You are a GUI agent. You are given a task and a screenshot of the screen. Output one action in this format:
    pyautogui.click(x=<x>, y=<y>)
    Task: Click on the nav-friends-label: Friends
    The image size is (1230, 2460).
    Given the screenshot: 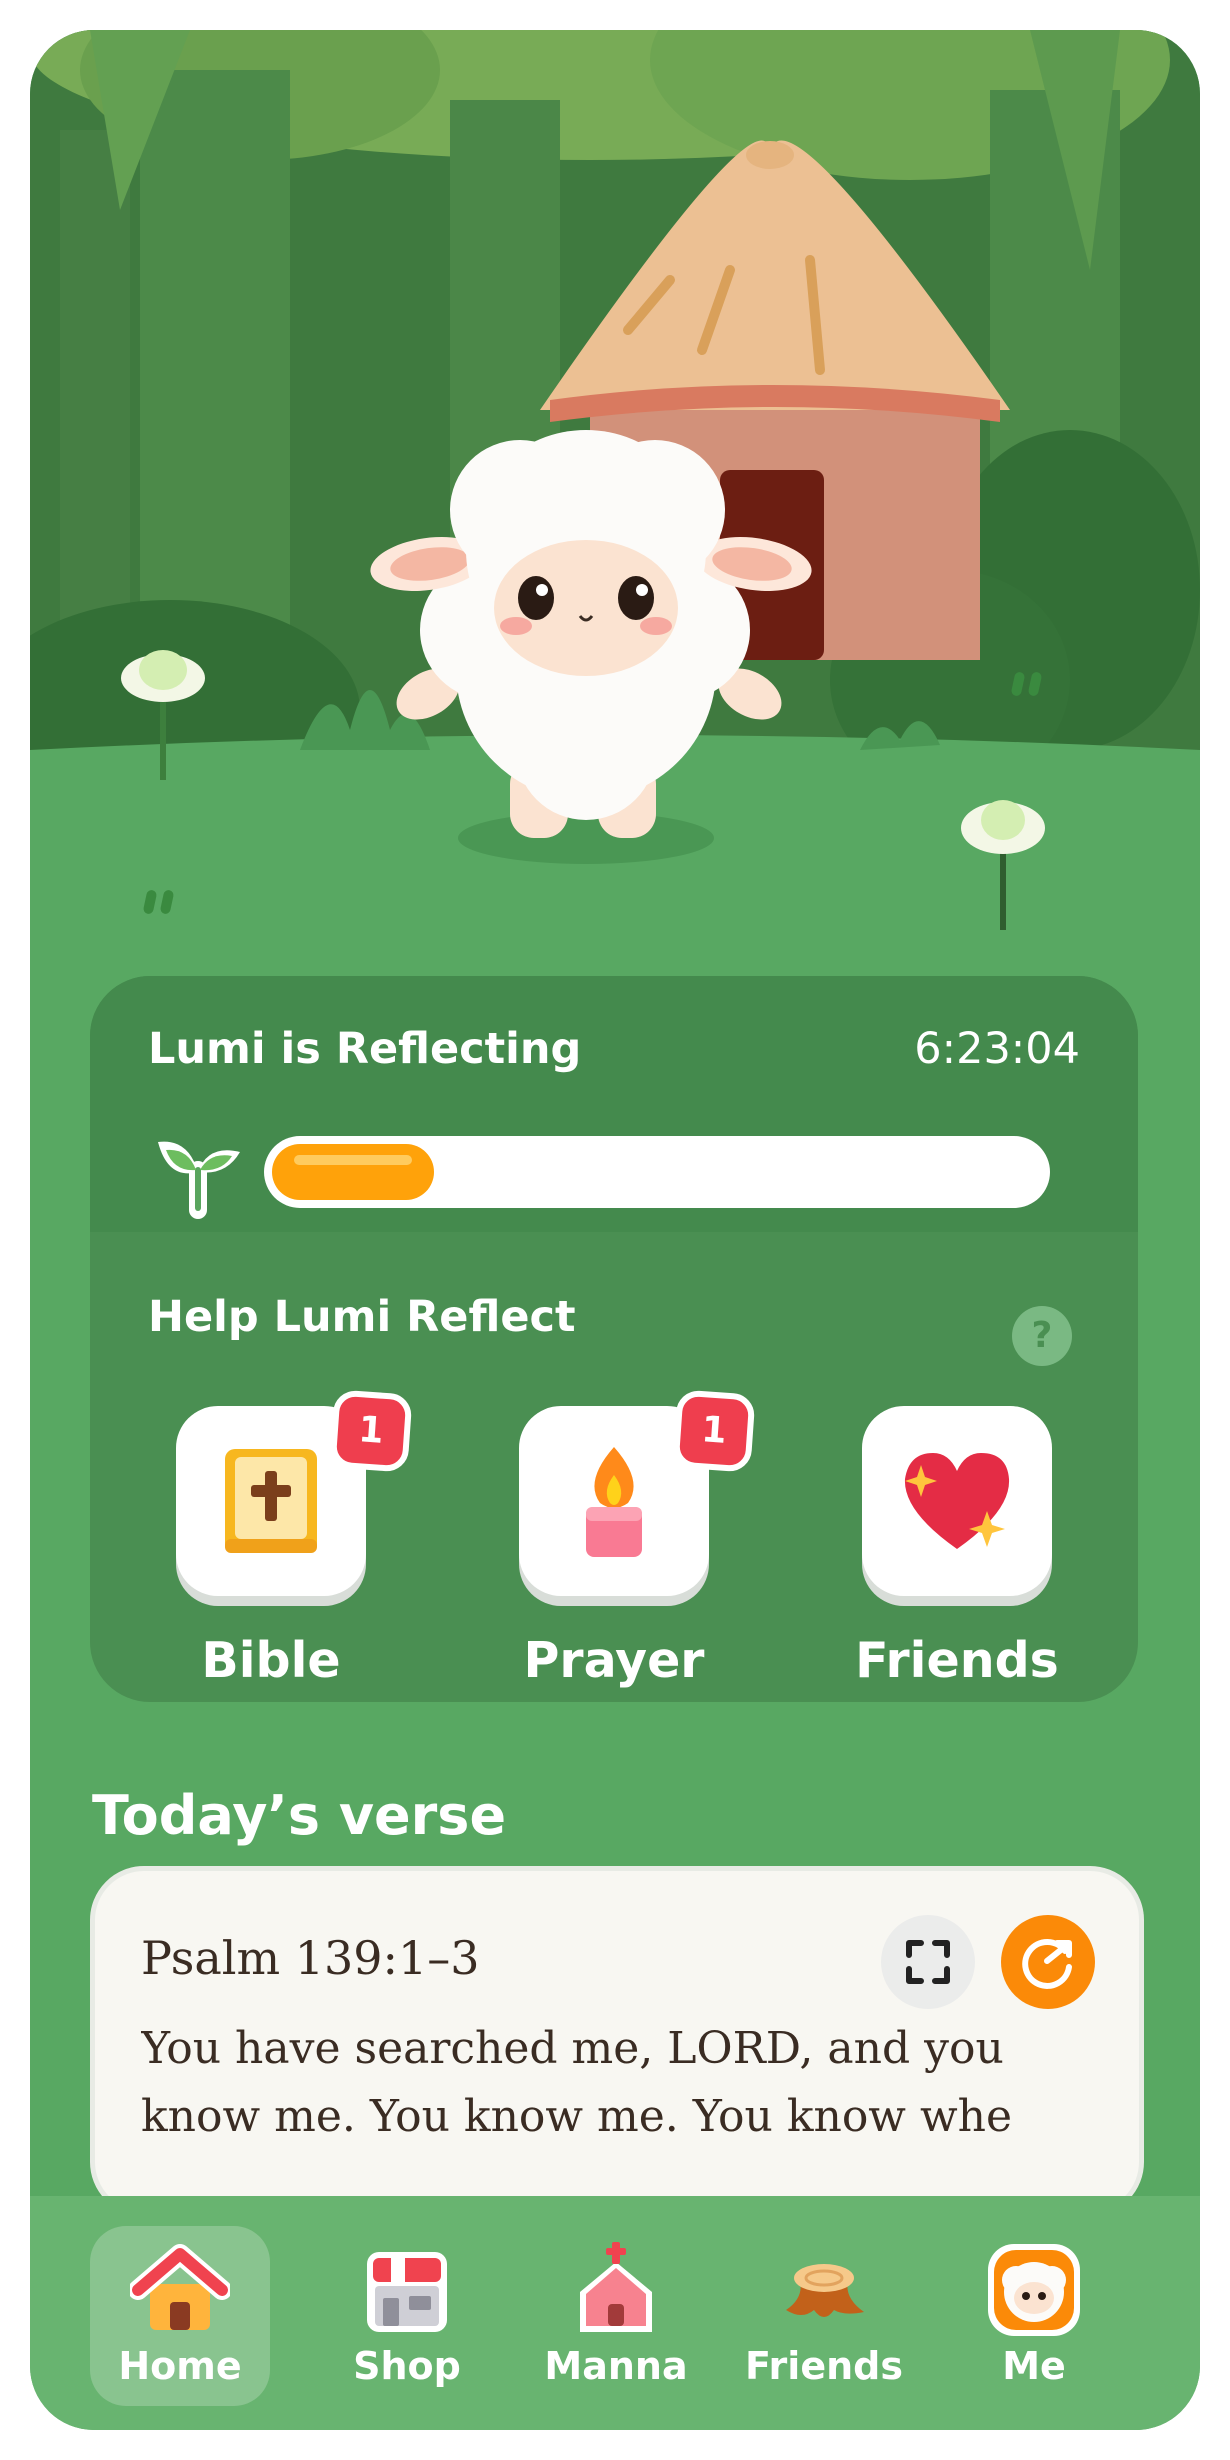 What is the action you would take?
    pyautogui.click(x=824, y=2366)
    